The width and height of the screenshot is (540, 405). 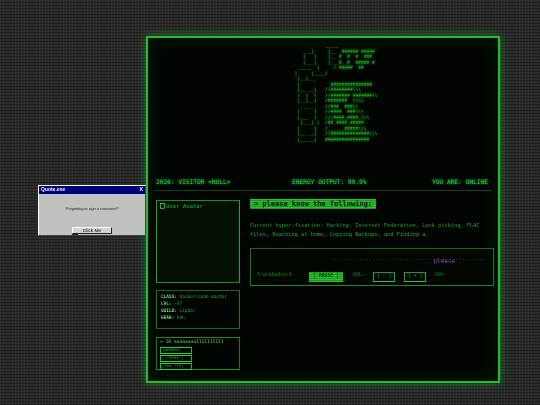 What do you see at coordinates (313, 204) in the screenshot?
I see `section-heading: > please know the following:` at bounding box center [313, 204].